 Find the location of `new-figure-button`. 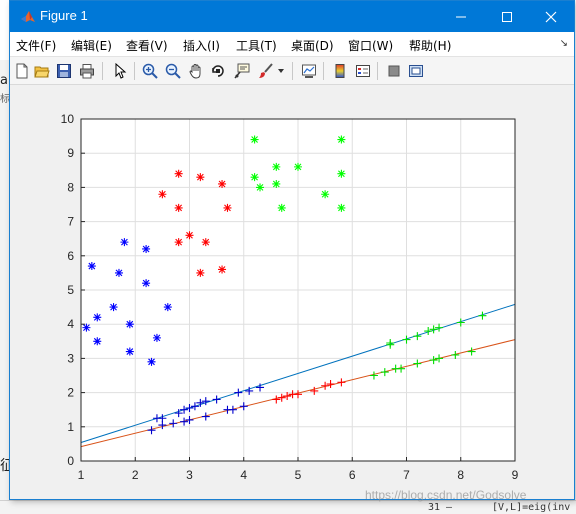

new-figure-button is located at coordinates (22, 71).